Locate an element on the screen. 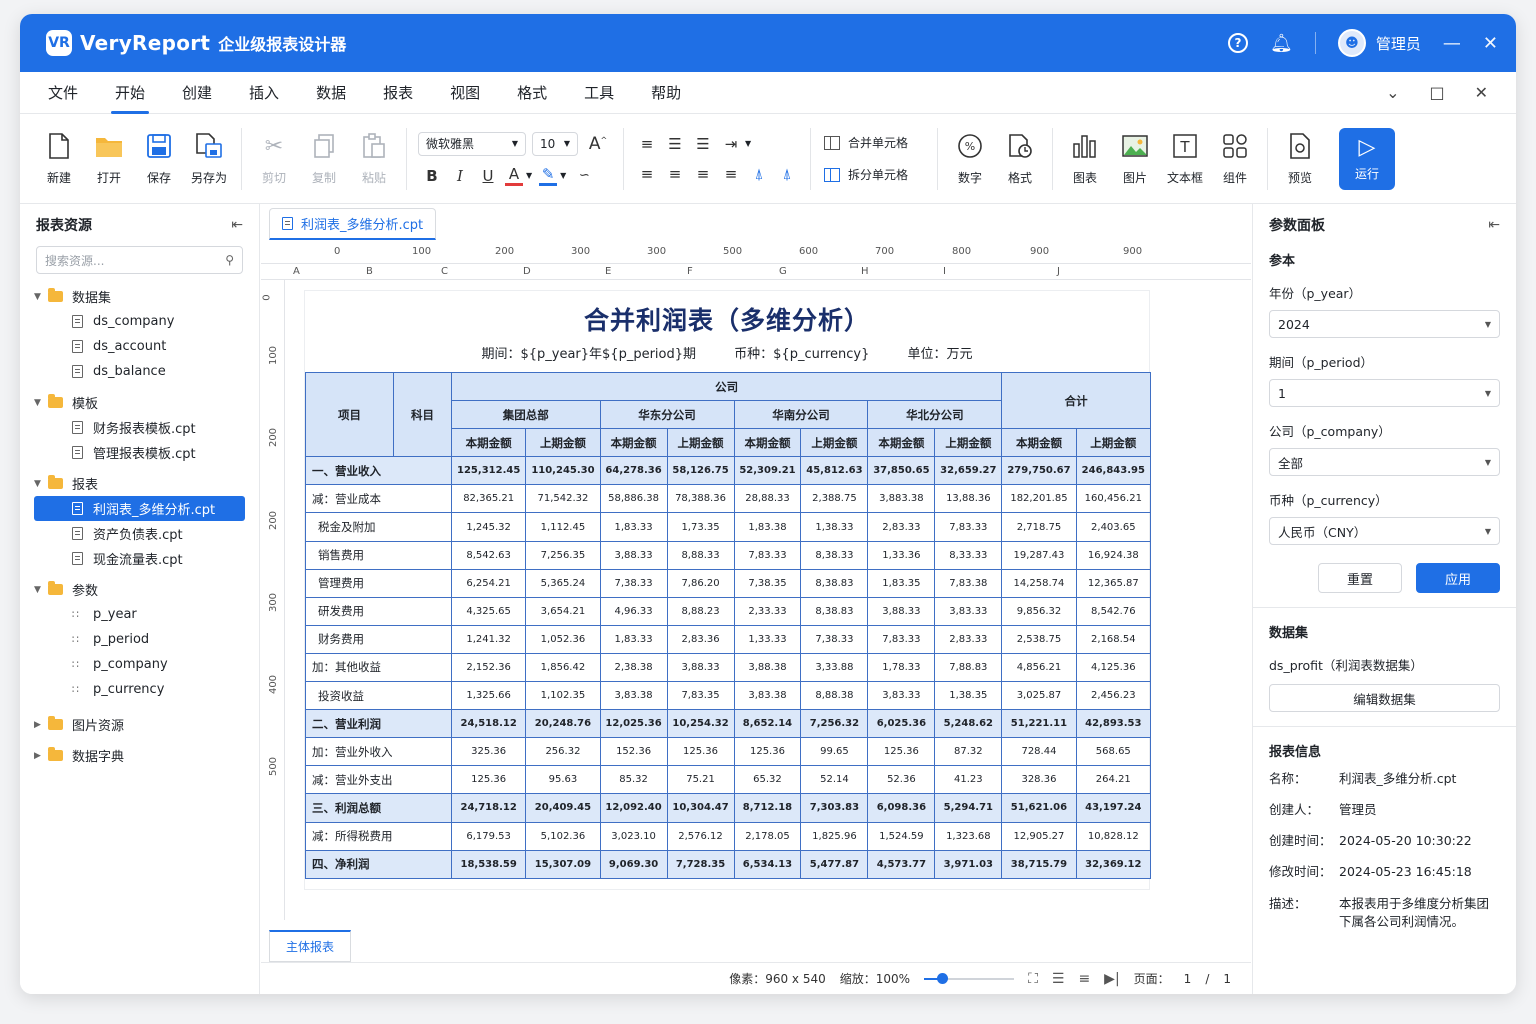 This screenshot has height=1024, width=1536. new-button: 新建 is located at coordinates (59, 159).